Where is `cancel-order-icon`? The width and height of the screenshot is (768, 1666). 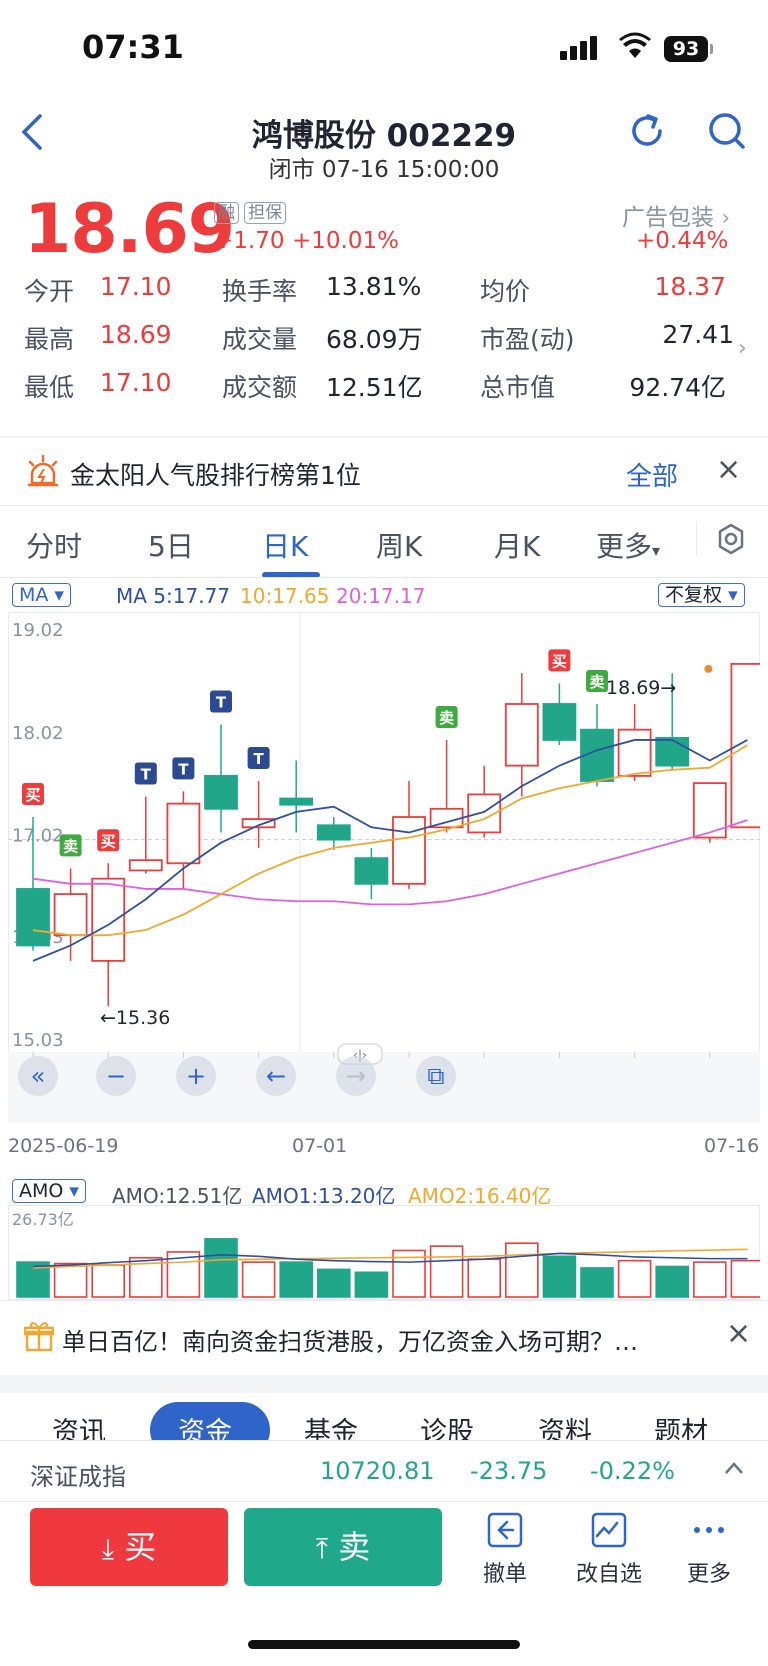 cancel-order-icon is located at coordinates (505, 1530).